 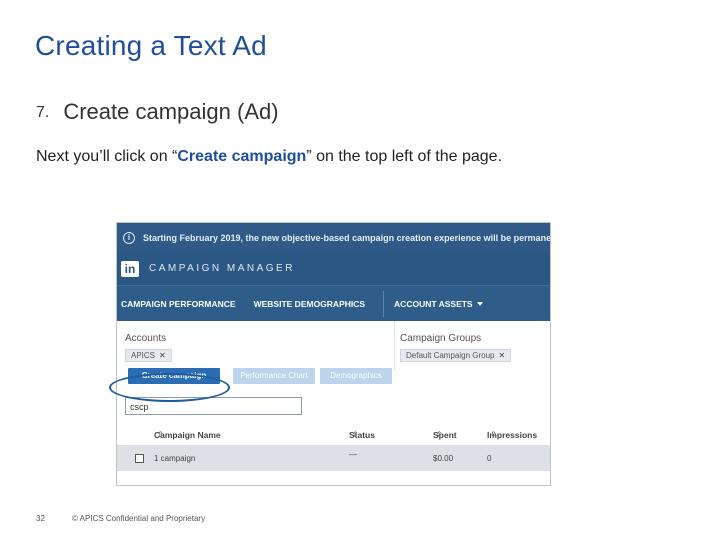 I want to click on nav-divider, so click(x=384, y=303).